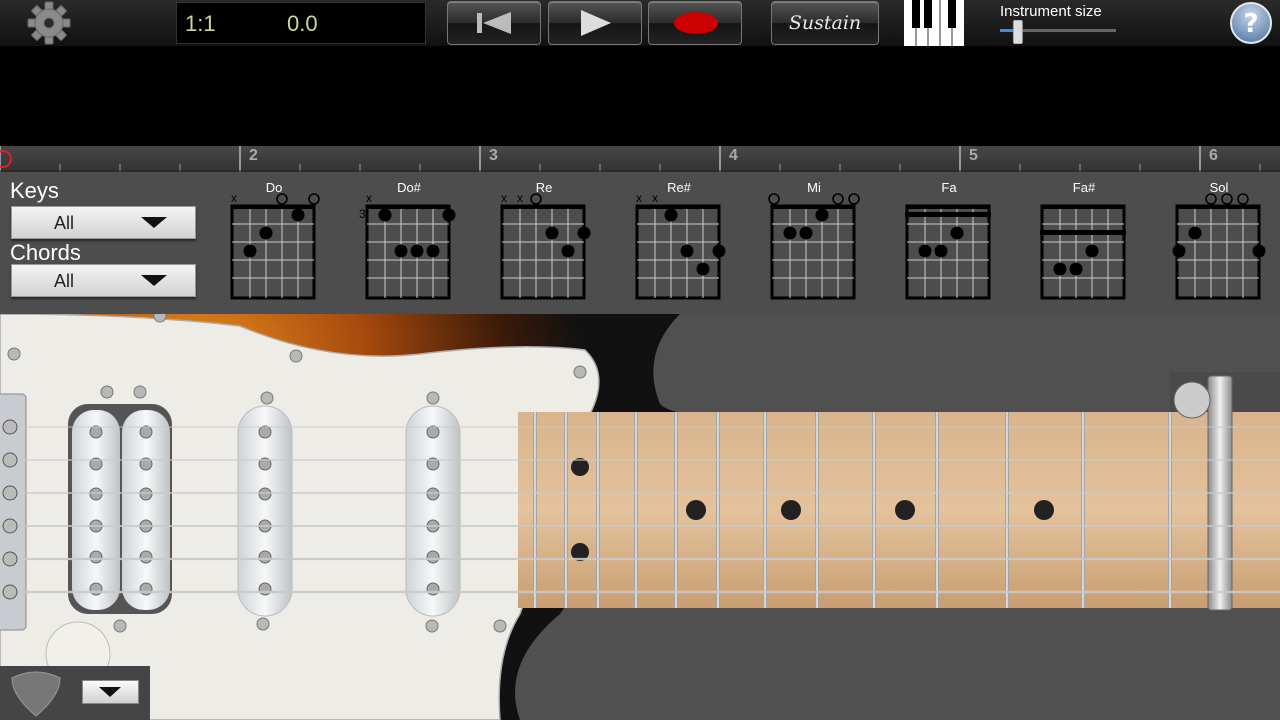 The width and height of the screenshot is (1280, 720). What do you see at coordinates (680, 240) in the screenshot?
I see `chord-diagram-re-sharp: Re# xx` at bounding box center [680, 240].